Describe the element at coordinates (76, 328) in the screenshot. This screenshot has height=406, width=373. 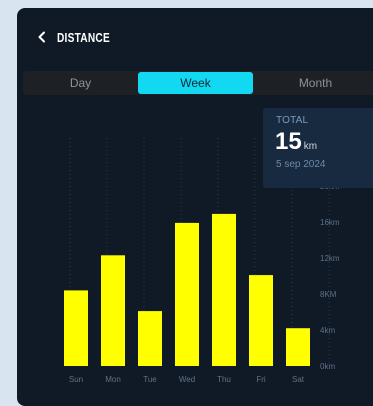
I see `bar-sun` at that location.